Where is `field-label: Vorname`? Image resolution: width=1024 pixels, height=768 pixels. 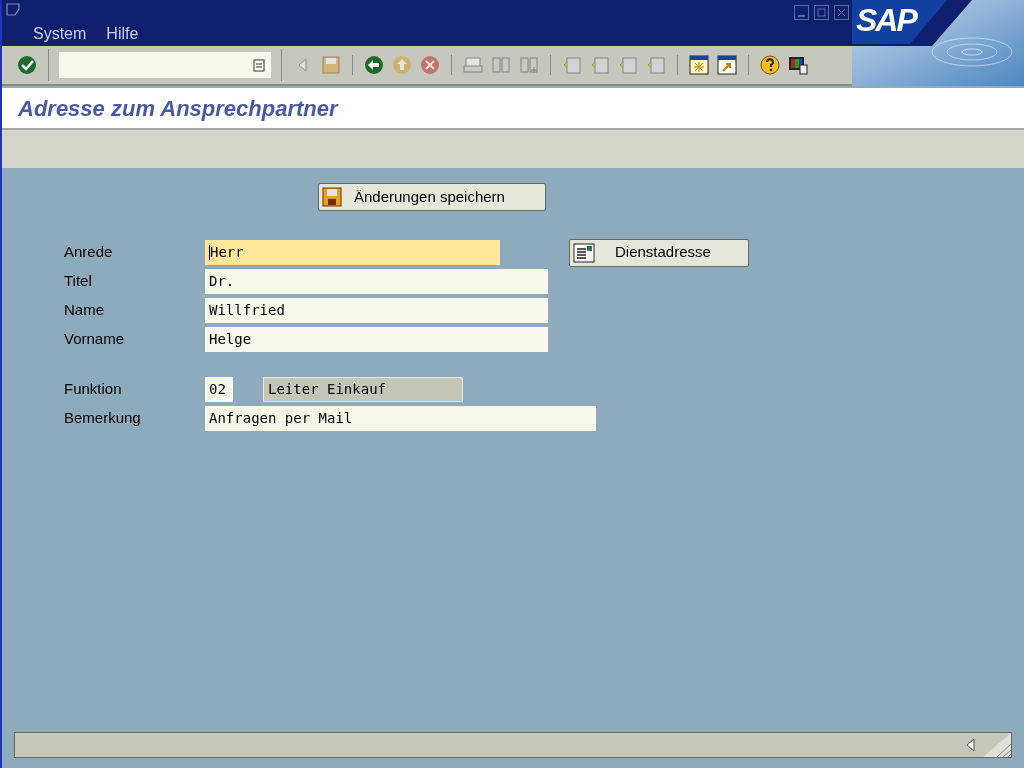 field-label: Vorname is located at coordinates (95, 339).